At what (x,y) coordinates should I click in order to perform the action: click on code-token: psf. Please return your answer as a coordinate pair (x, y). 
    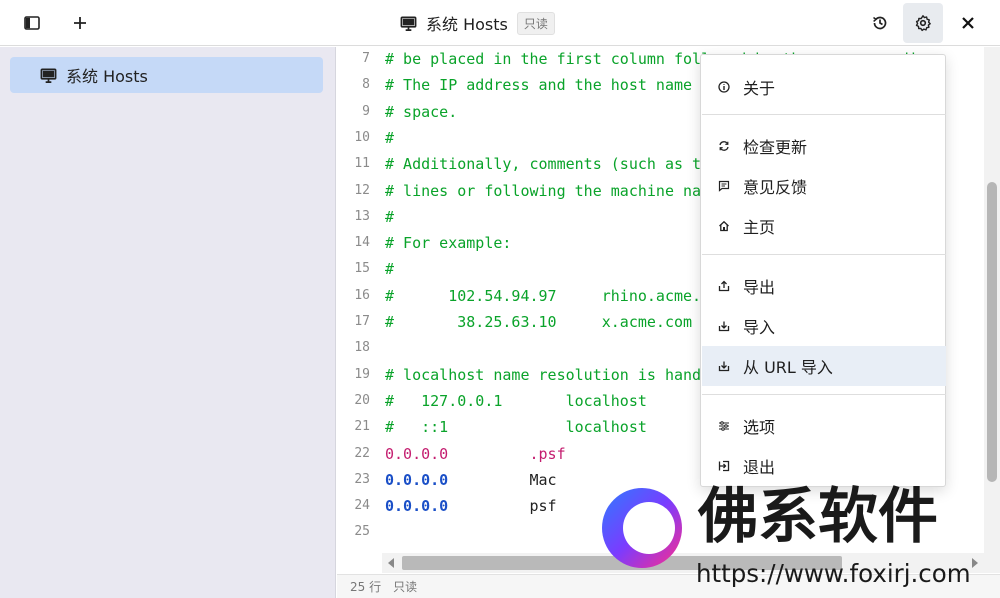
    Looking at the image, I should click on (502, 506).